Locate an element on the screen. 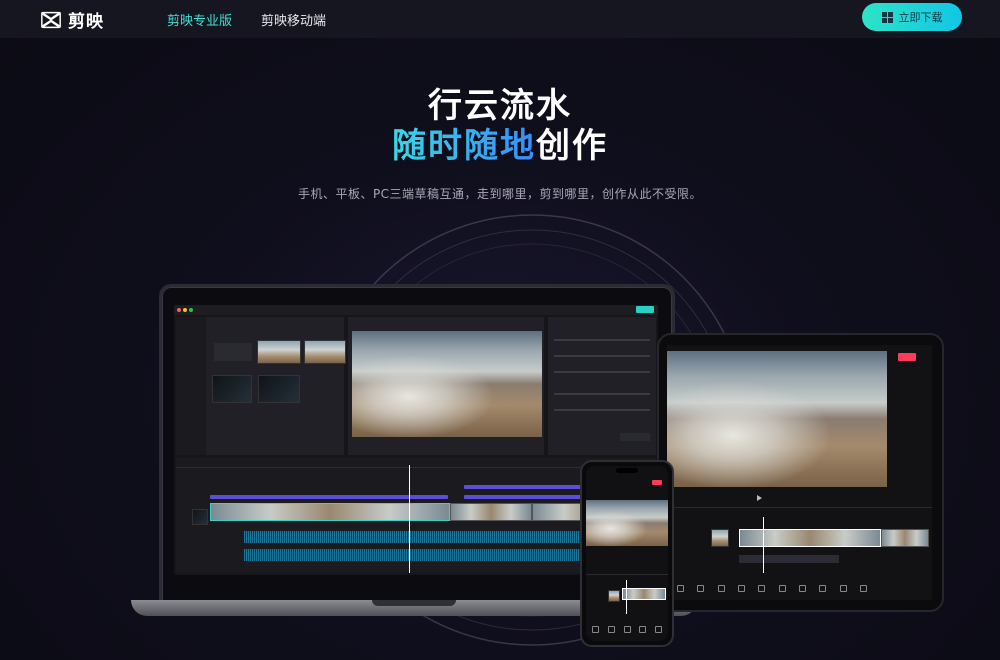  tablet-video-preview is located at coordinates (777, 419).